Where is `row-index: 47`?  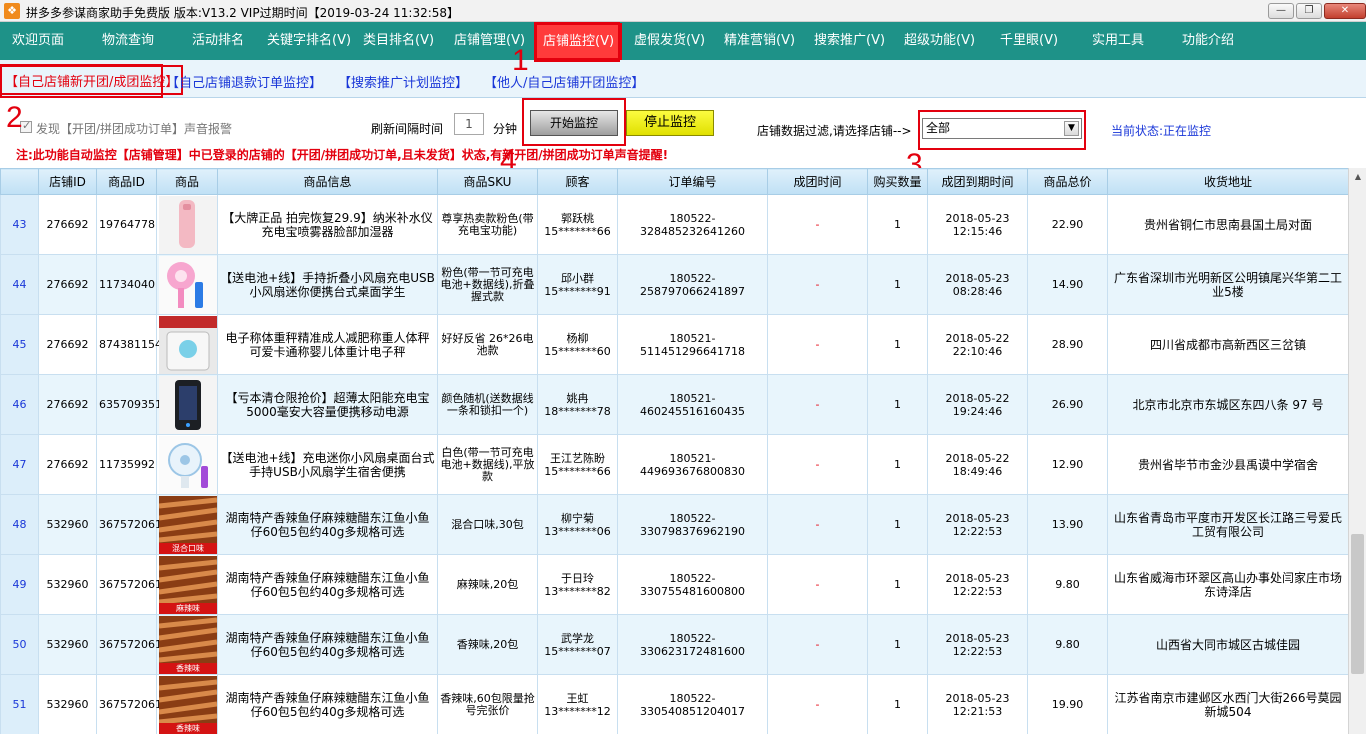 row-index: 47 is located at coordinates (19, 464).